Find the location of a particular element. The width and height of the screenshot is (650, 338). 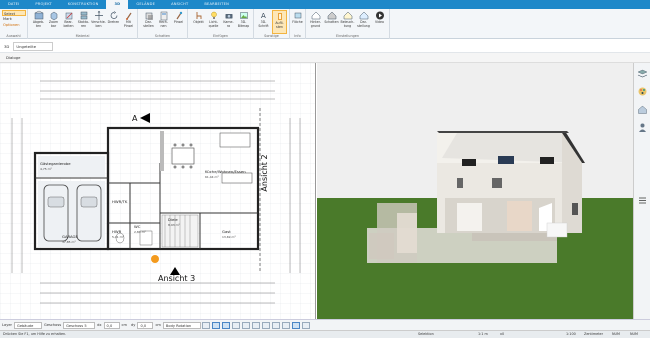

auflisten-button: Aufli-sten is located at coordinates (279, 22).